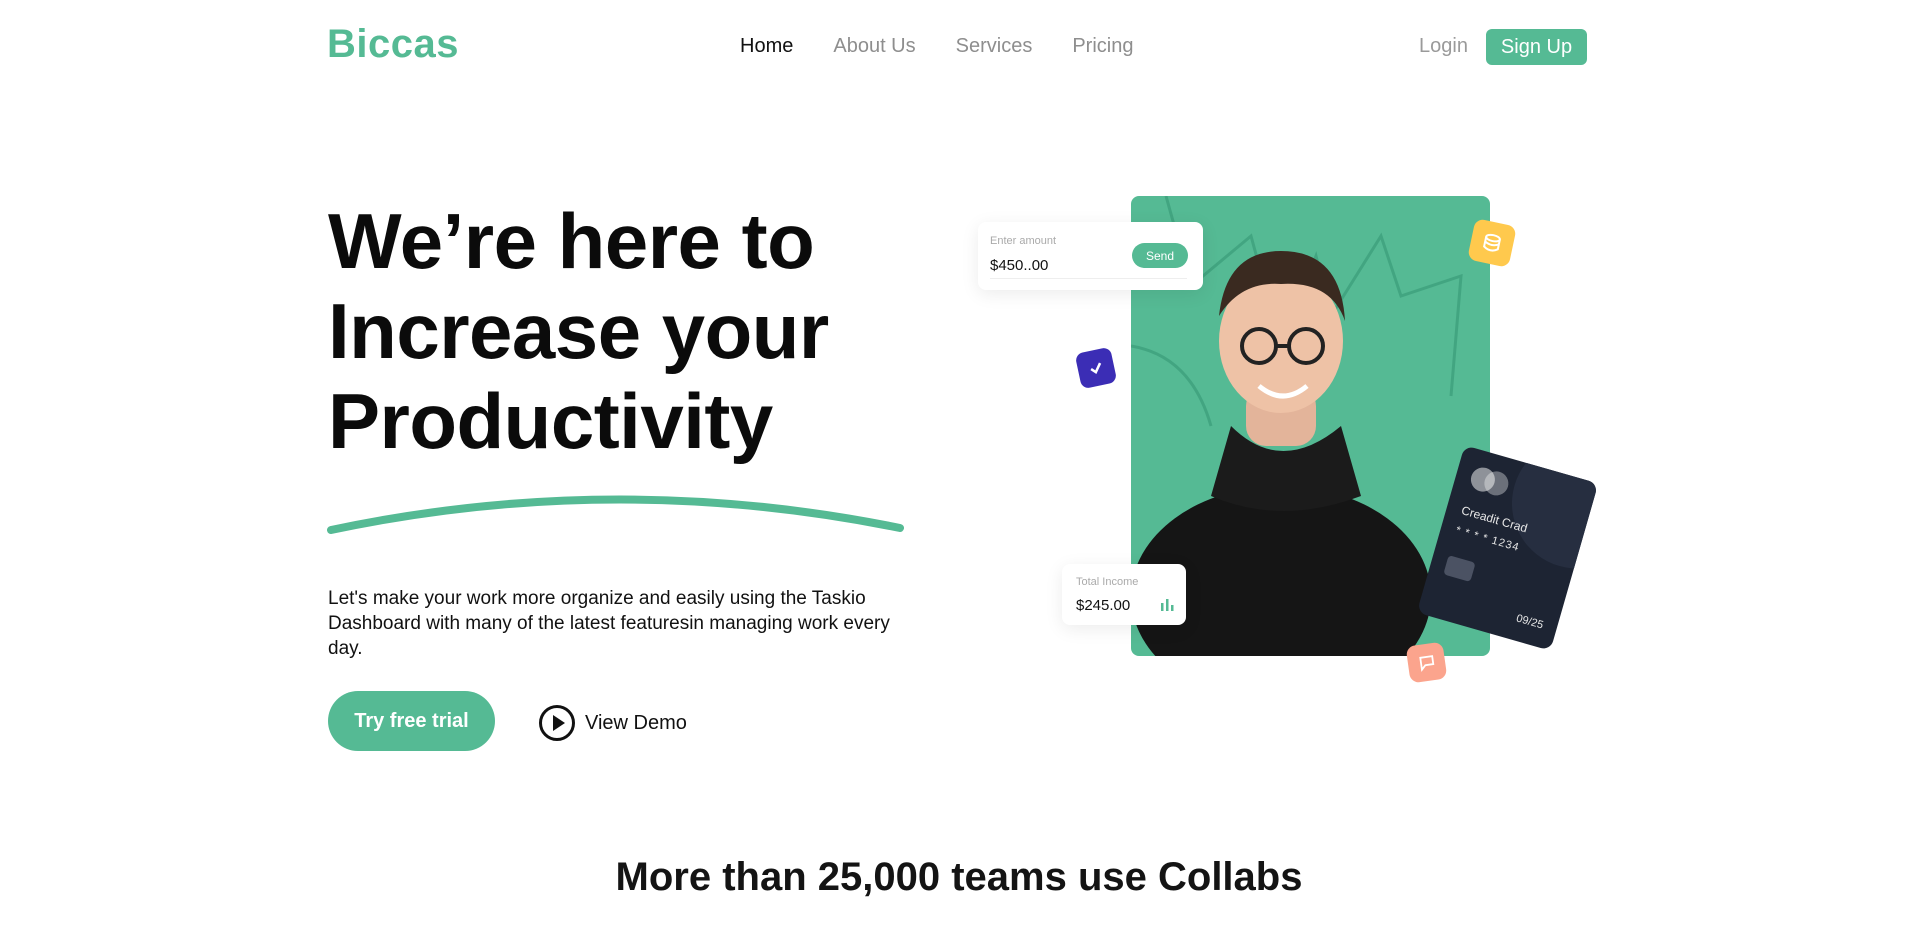 This screenshot has width=1918, height=945. Describe the element at coordinates (1492, 243) in the screenshot. I see `coins-icon` at that location.